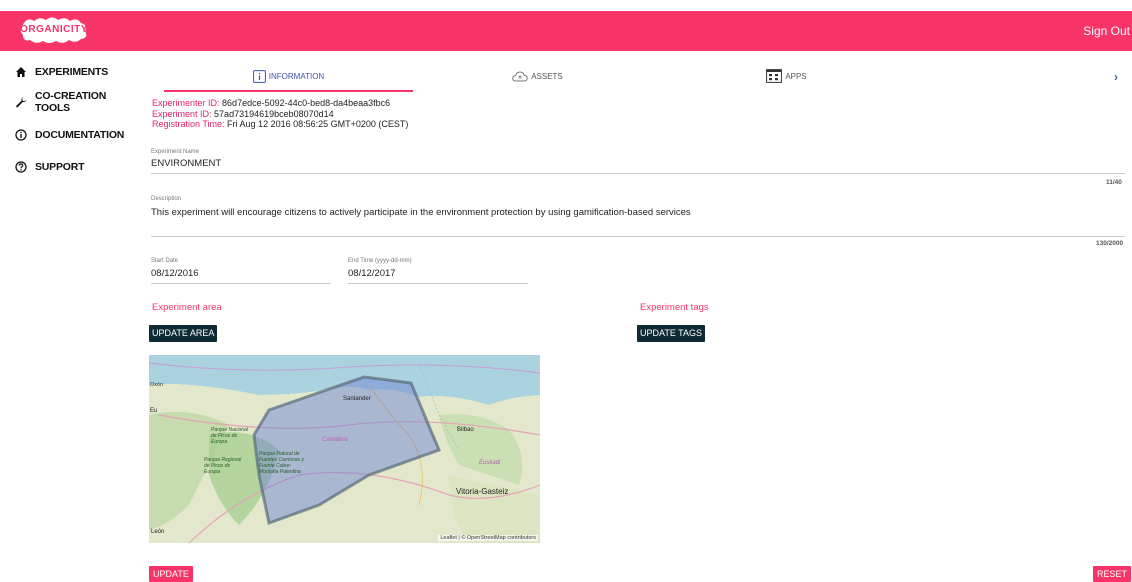  Describe the element at coordinates (186, 103) in the screenshot. I see `experimenter-id-label: Experimenter ID:` at that location.